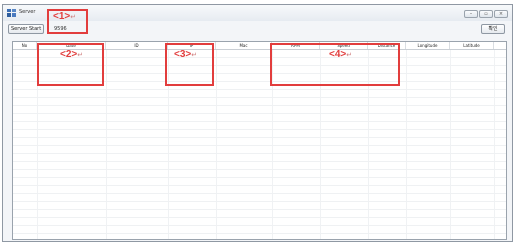 This screenshot has width=517, height=246. What do you see at coordinates (186, 54) in the screenshot?
I see `callout-3-label: <3>↵` at bounding box center [186, 54].